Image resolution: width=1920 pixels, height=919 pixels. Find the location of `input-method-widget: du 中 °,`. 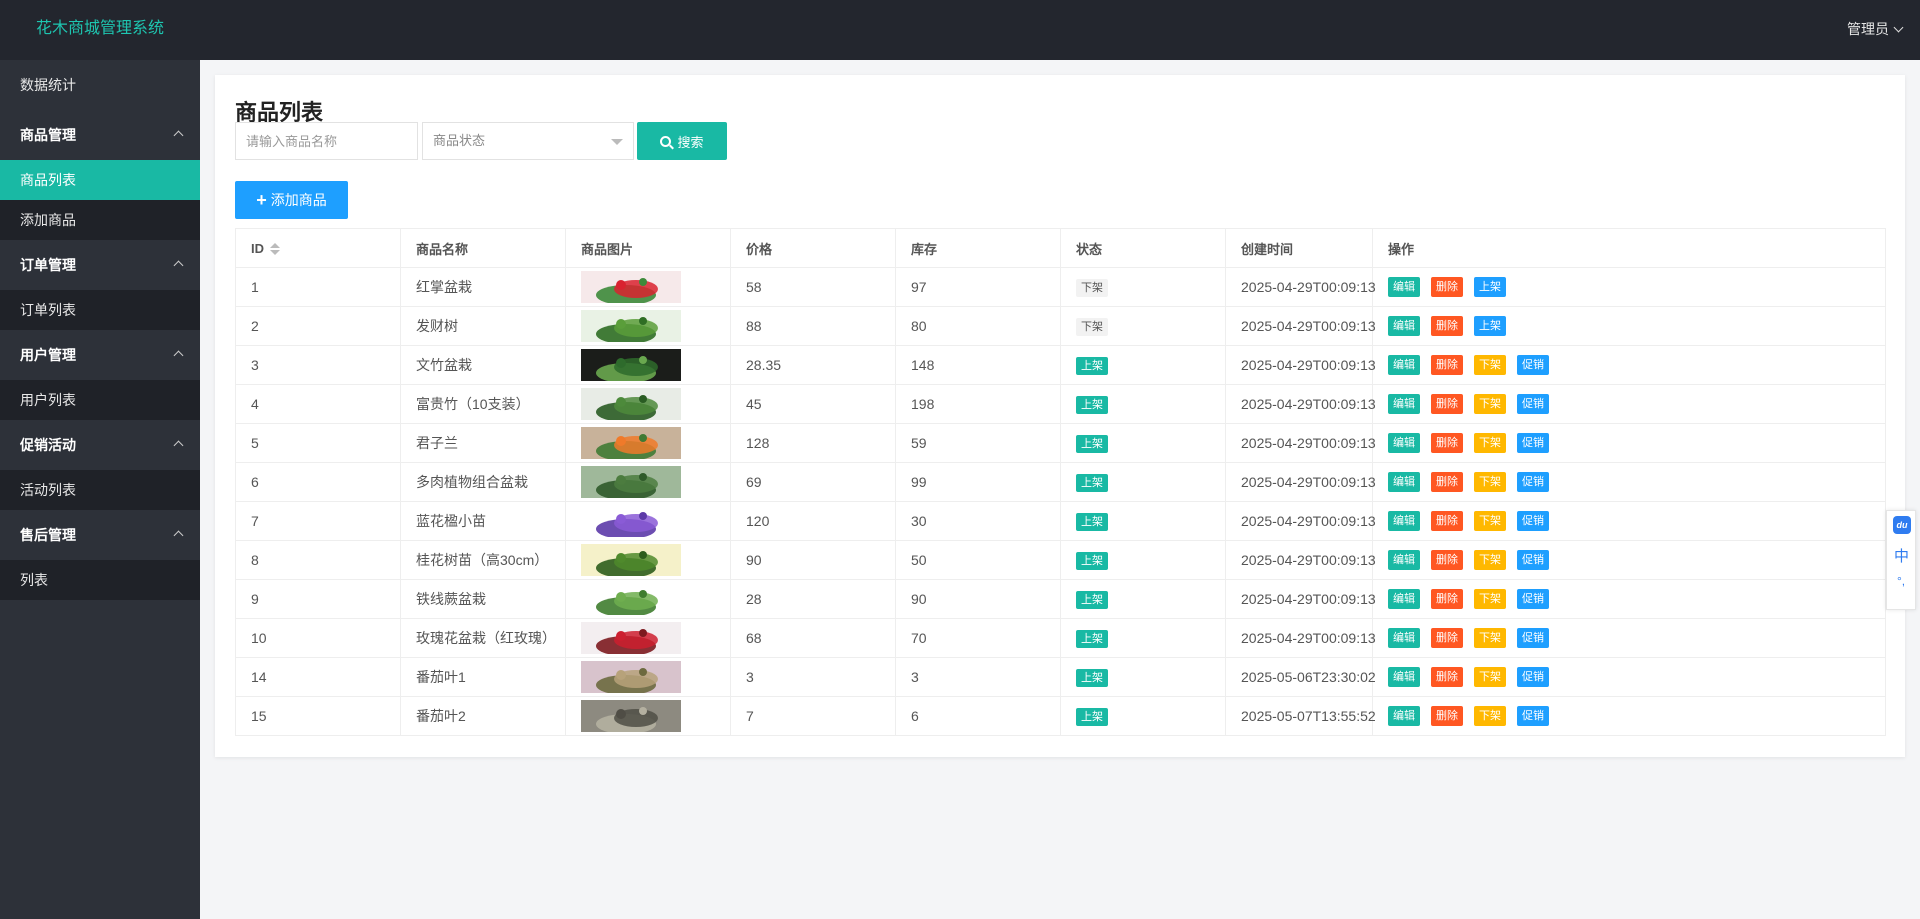

input-method-widget: du 中 °, is located at coordinates (1901, 560).